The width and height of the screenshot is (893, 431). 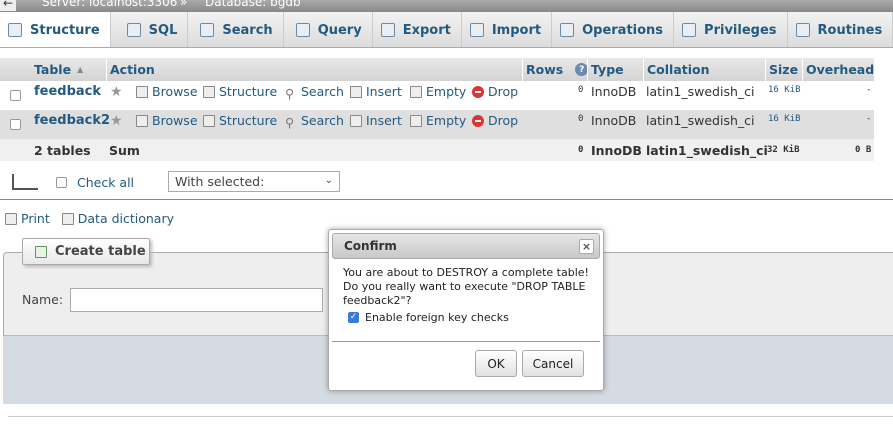 What do you see at coordinates (11, 218) in the screenshot?
I see `printer-icon` at bounding box center [11, 218].